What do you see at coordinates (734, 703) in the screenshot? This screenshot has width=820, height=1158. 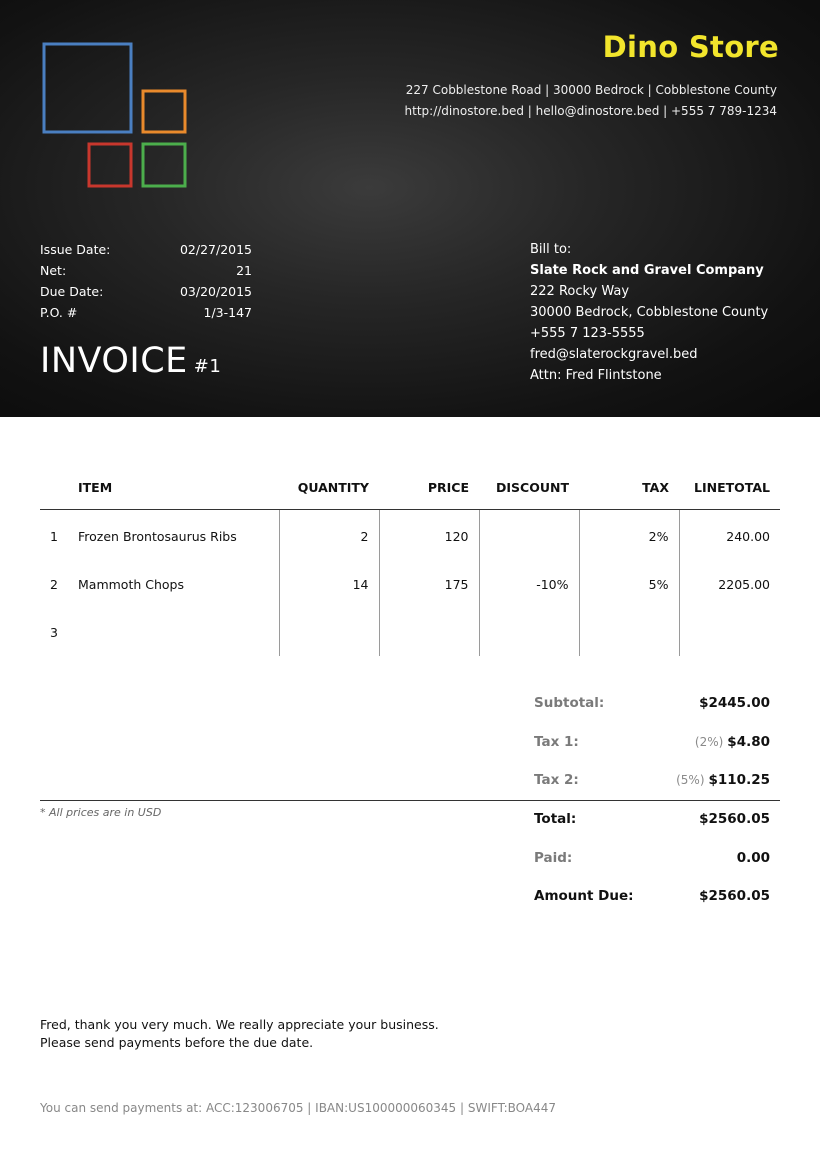 I see `subtotal-value: $2445.00` at bounding box center [734, 703].